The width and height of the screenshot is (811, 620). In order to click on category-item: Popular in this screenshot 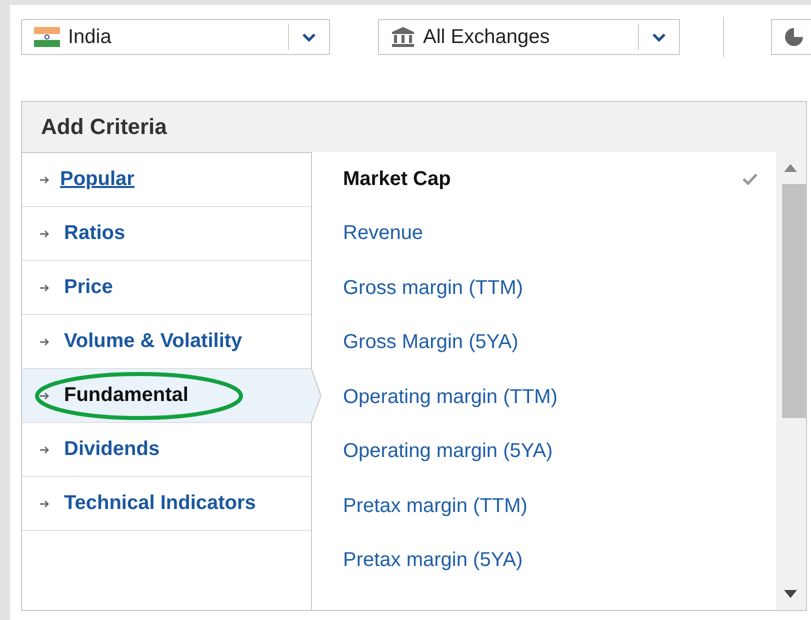, I will do `click(166, 180)`.